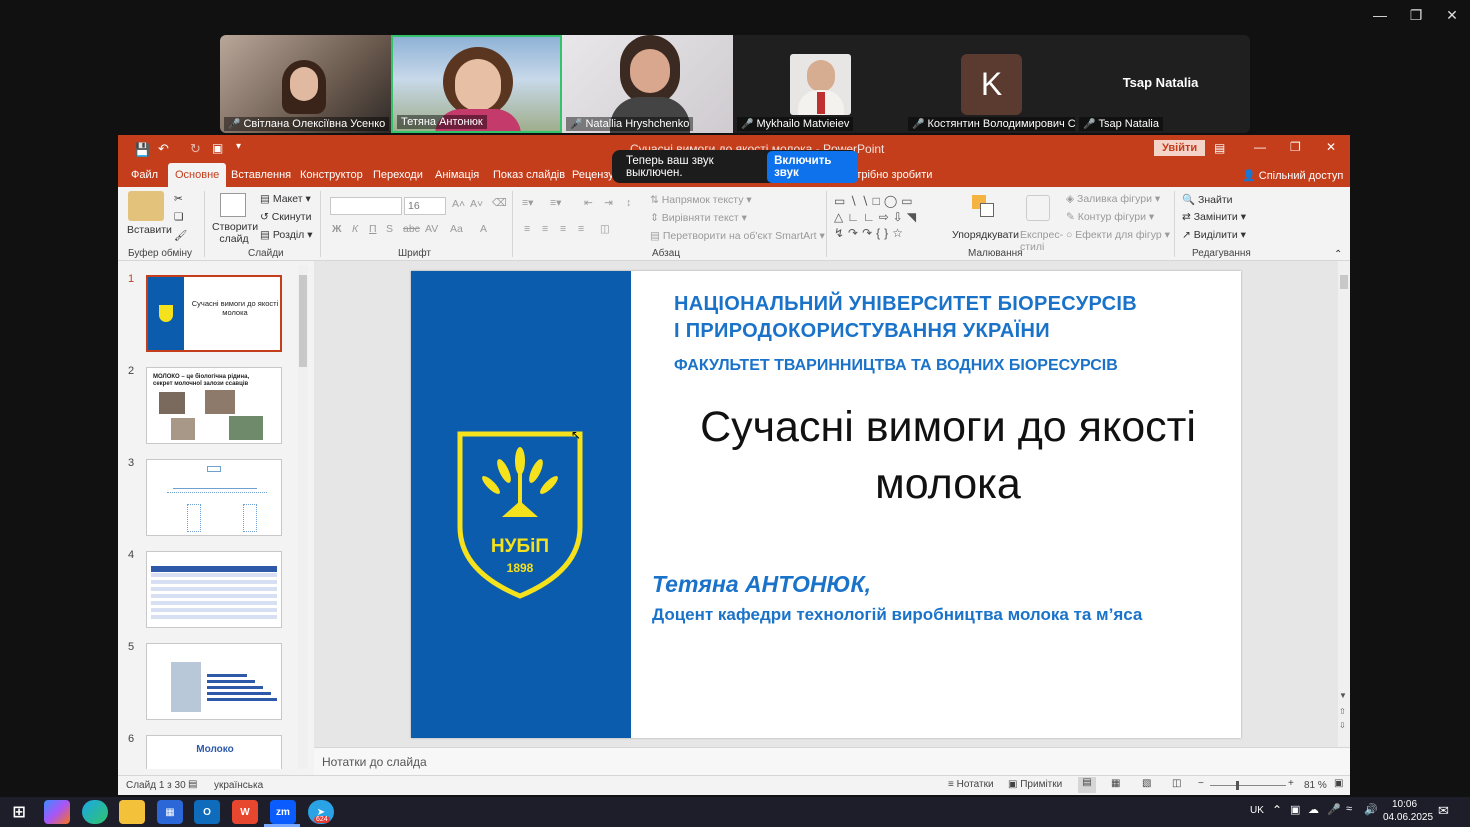 This screenshot has height=827, width=1470. Describe the element at coordinates (1087, 785) in the screenshot. I see `normal-view-icon: ▤` at that location.